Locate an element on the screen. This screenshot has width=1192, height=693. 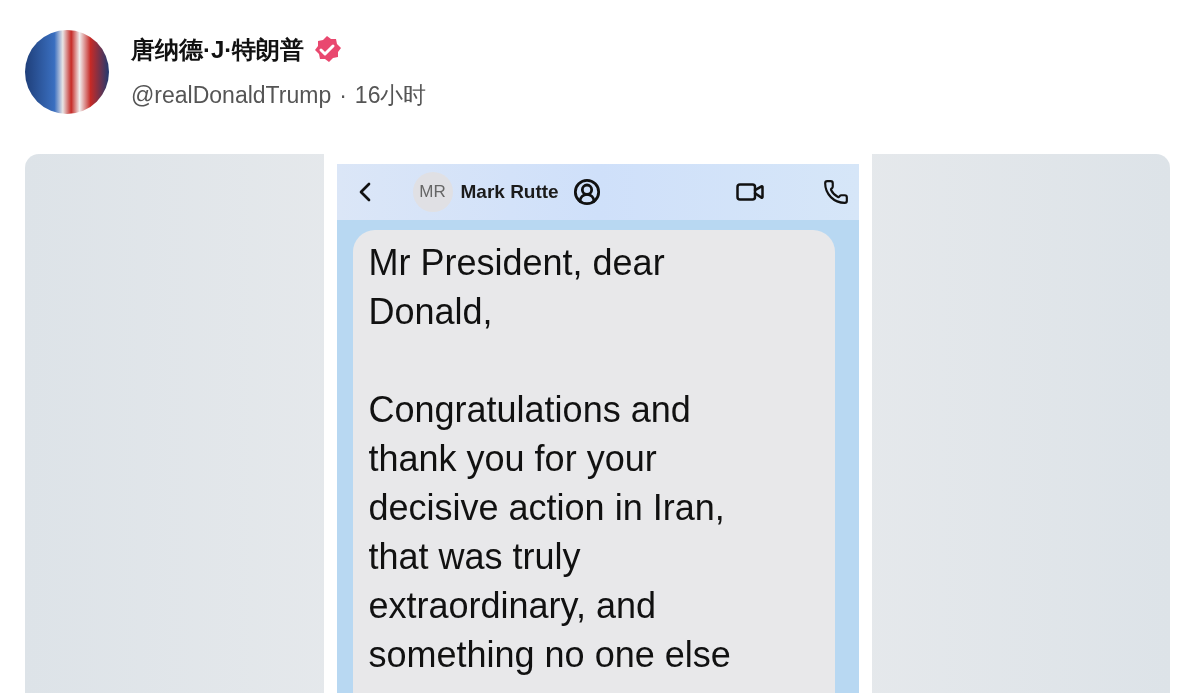
contact-profile-icon is located at coordinates (586, 192).